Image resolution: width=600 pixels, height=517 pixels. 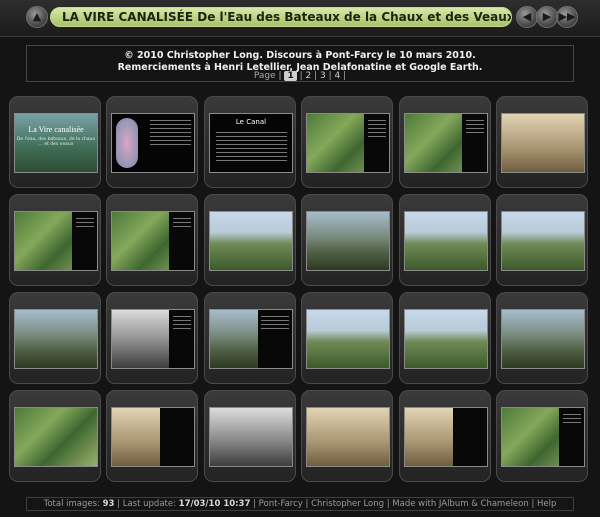 What do you see at coordinates (347, 504) in the screenshot?
I see `footer-link-author: Christopher Long` at bounding box center [347, 504].